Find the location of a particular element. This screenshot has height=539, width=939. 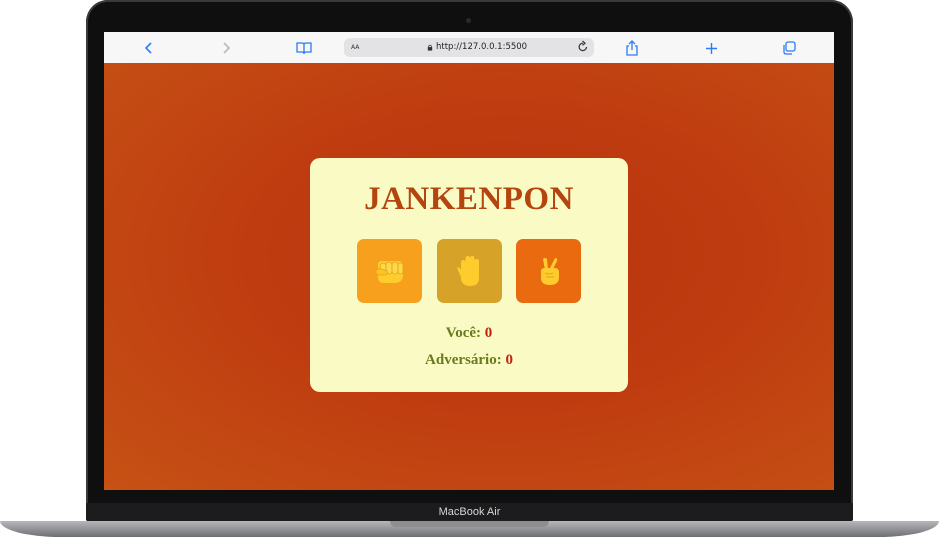

paper-button is located at coordinates (469, 271).